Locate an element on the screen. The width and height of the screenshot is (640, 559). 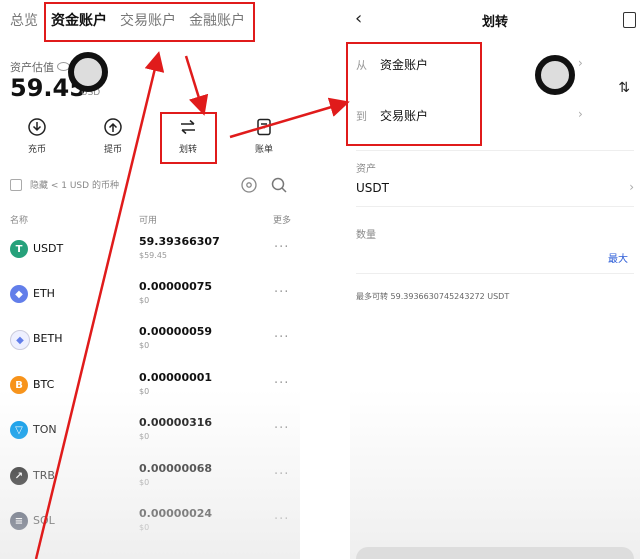
withdraw-icon is located at coordinates (113, 127).